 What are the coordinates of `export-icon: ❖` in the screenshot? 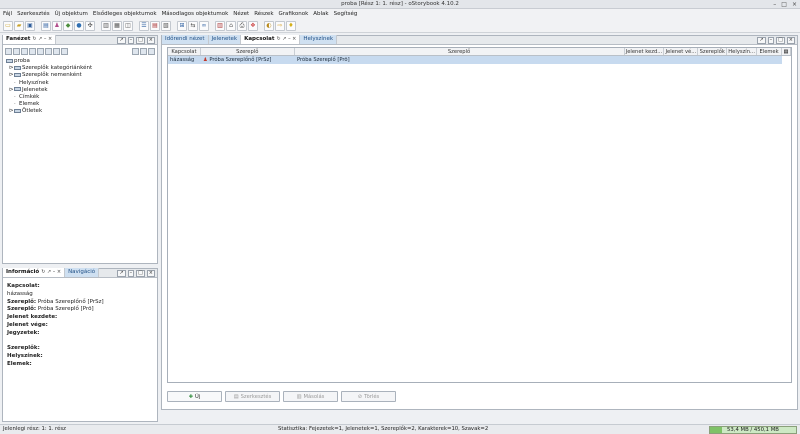 It's located at (253, 25).